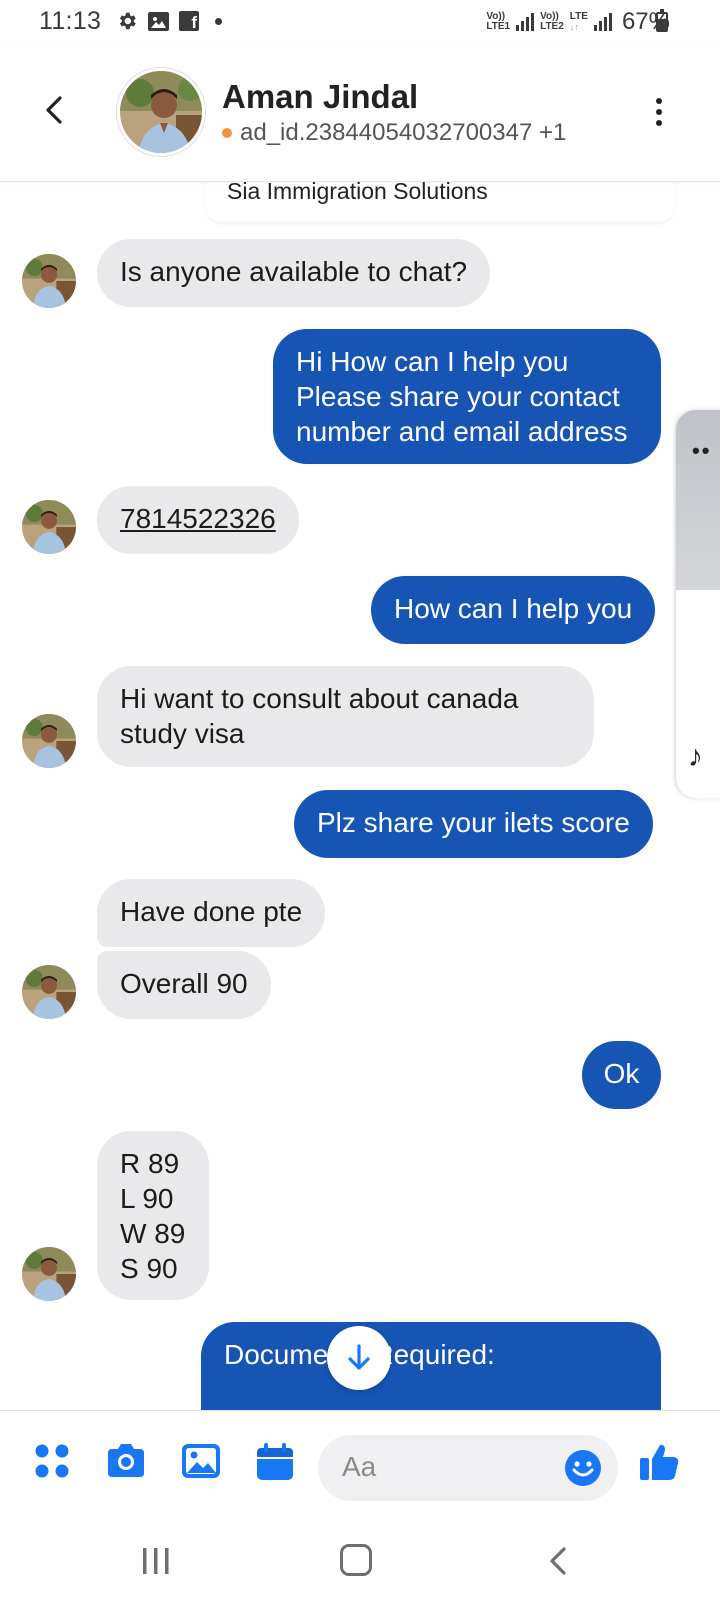 This screenshot has width=720, height=1600. I want to click on signal-sim2-icon, so click(602, 22).